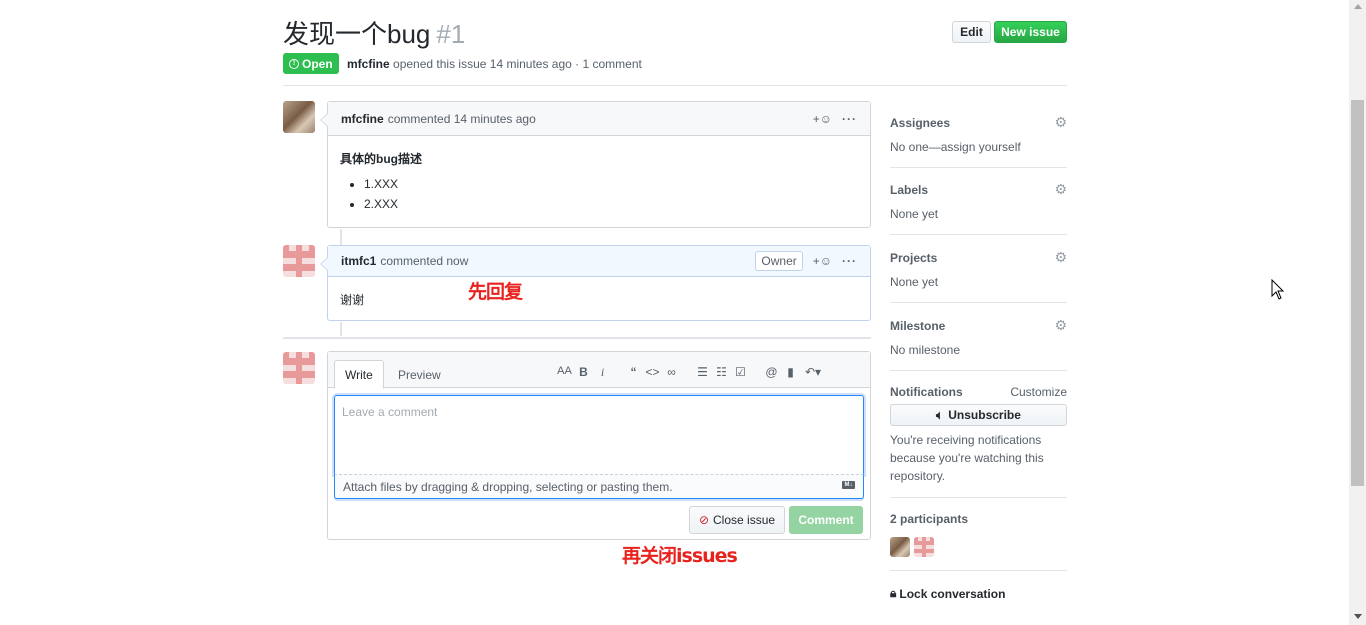  What do you see at coordinates (1358, 616) in the screenshot?
I see `scroll-down-arrow-icon` at bounding box center [1358, 616].